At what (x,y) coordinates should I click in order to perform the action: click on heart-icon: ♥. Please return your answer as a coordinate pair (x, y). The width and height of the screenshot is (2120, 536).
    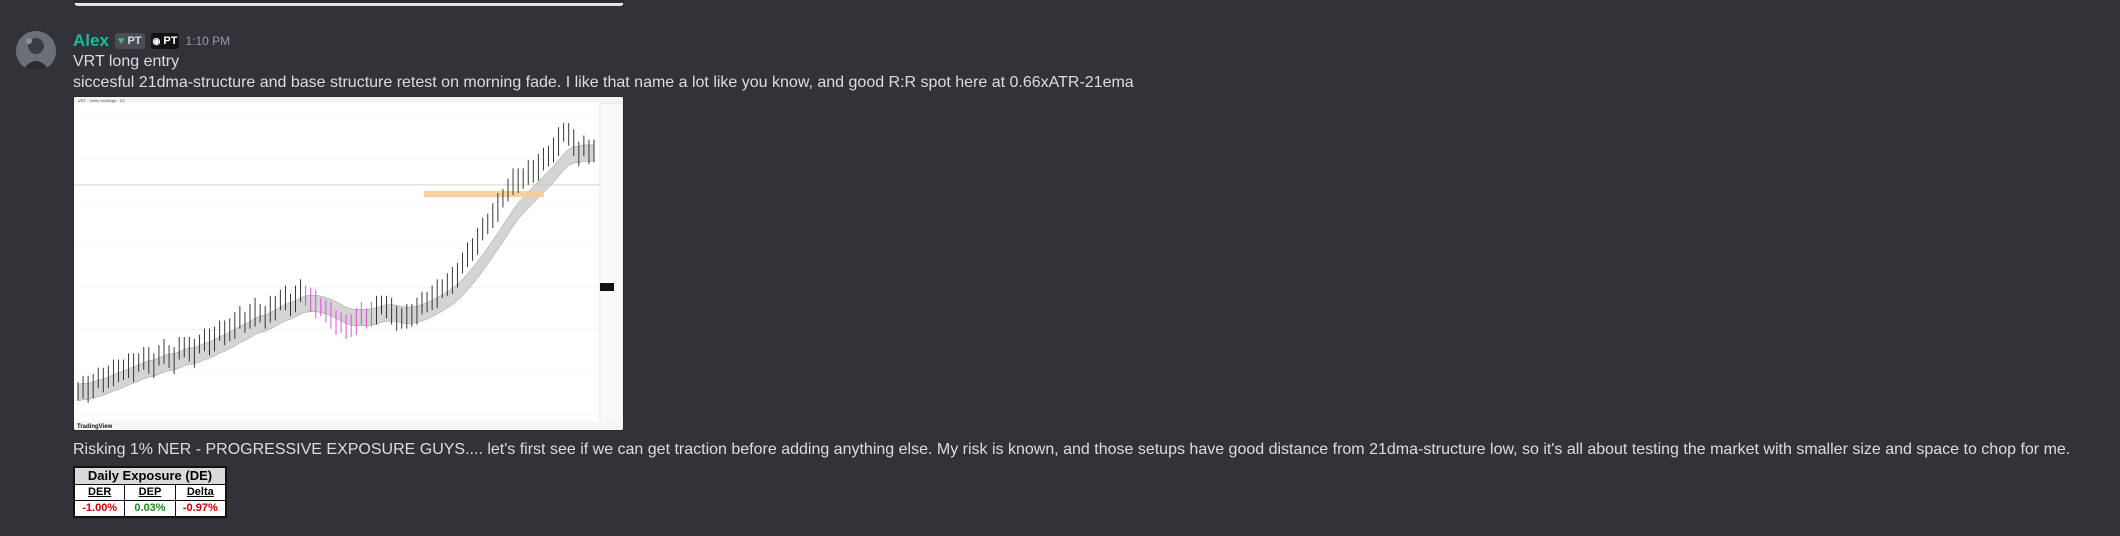
    Looking at the image, I should click on (121, 41).